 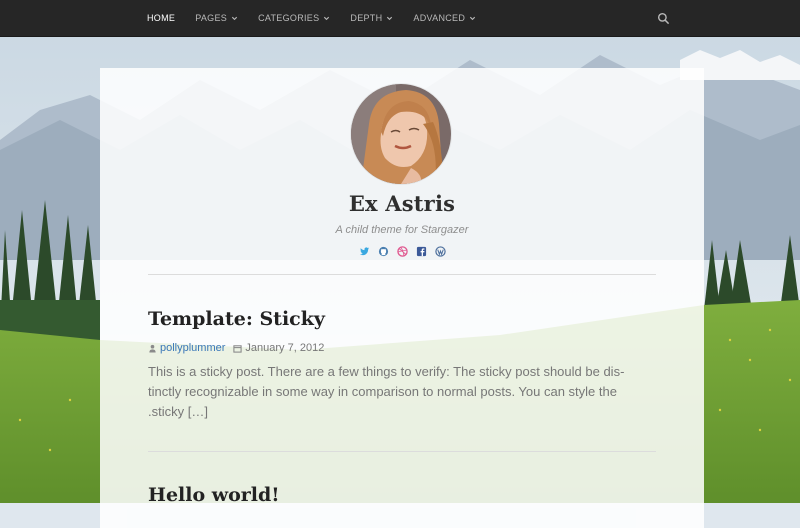 What do you see at coordinates (402, 274) in the screenshot?
I see `header-divider` at bounding box center [402, 274].